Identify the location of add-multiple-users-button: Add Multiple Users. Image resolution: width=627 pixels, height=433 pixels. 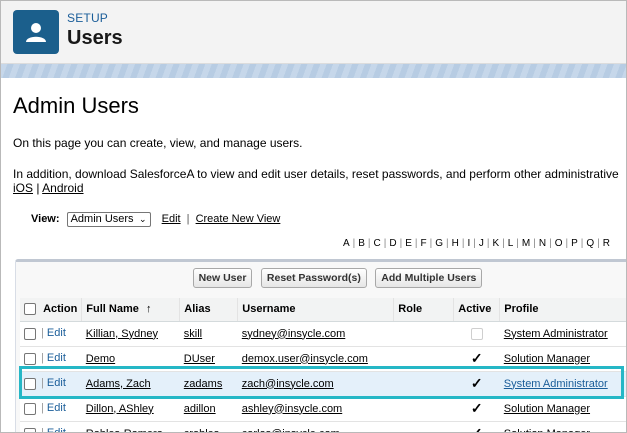
(429, 278).